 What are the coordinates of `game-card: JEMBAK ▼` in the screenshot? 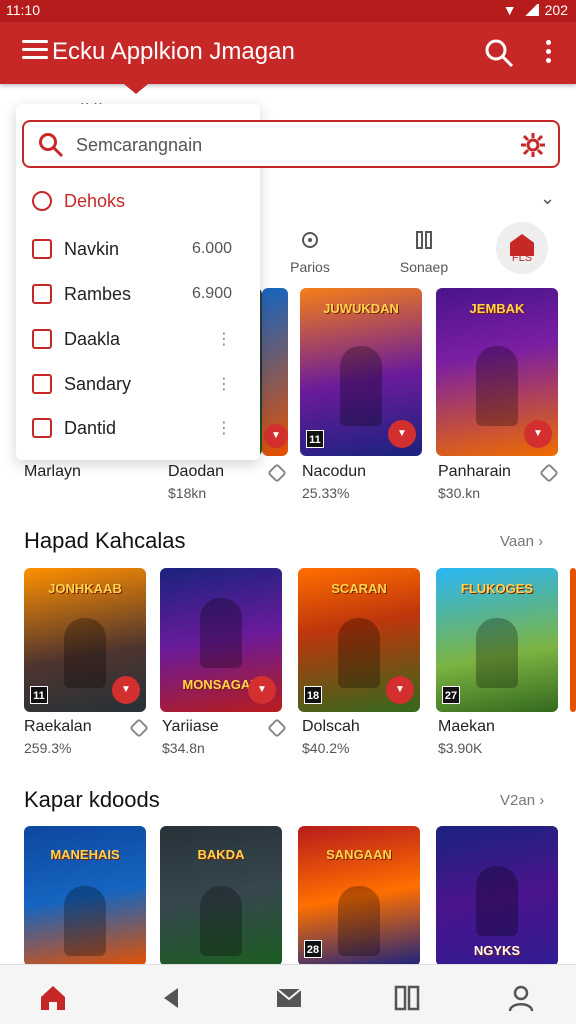 It's located at (497, 372).